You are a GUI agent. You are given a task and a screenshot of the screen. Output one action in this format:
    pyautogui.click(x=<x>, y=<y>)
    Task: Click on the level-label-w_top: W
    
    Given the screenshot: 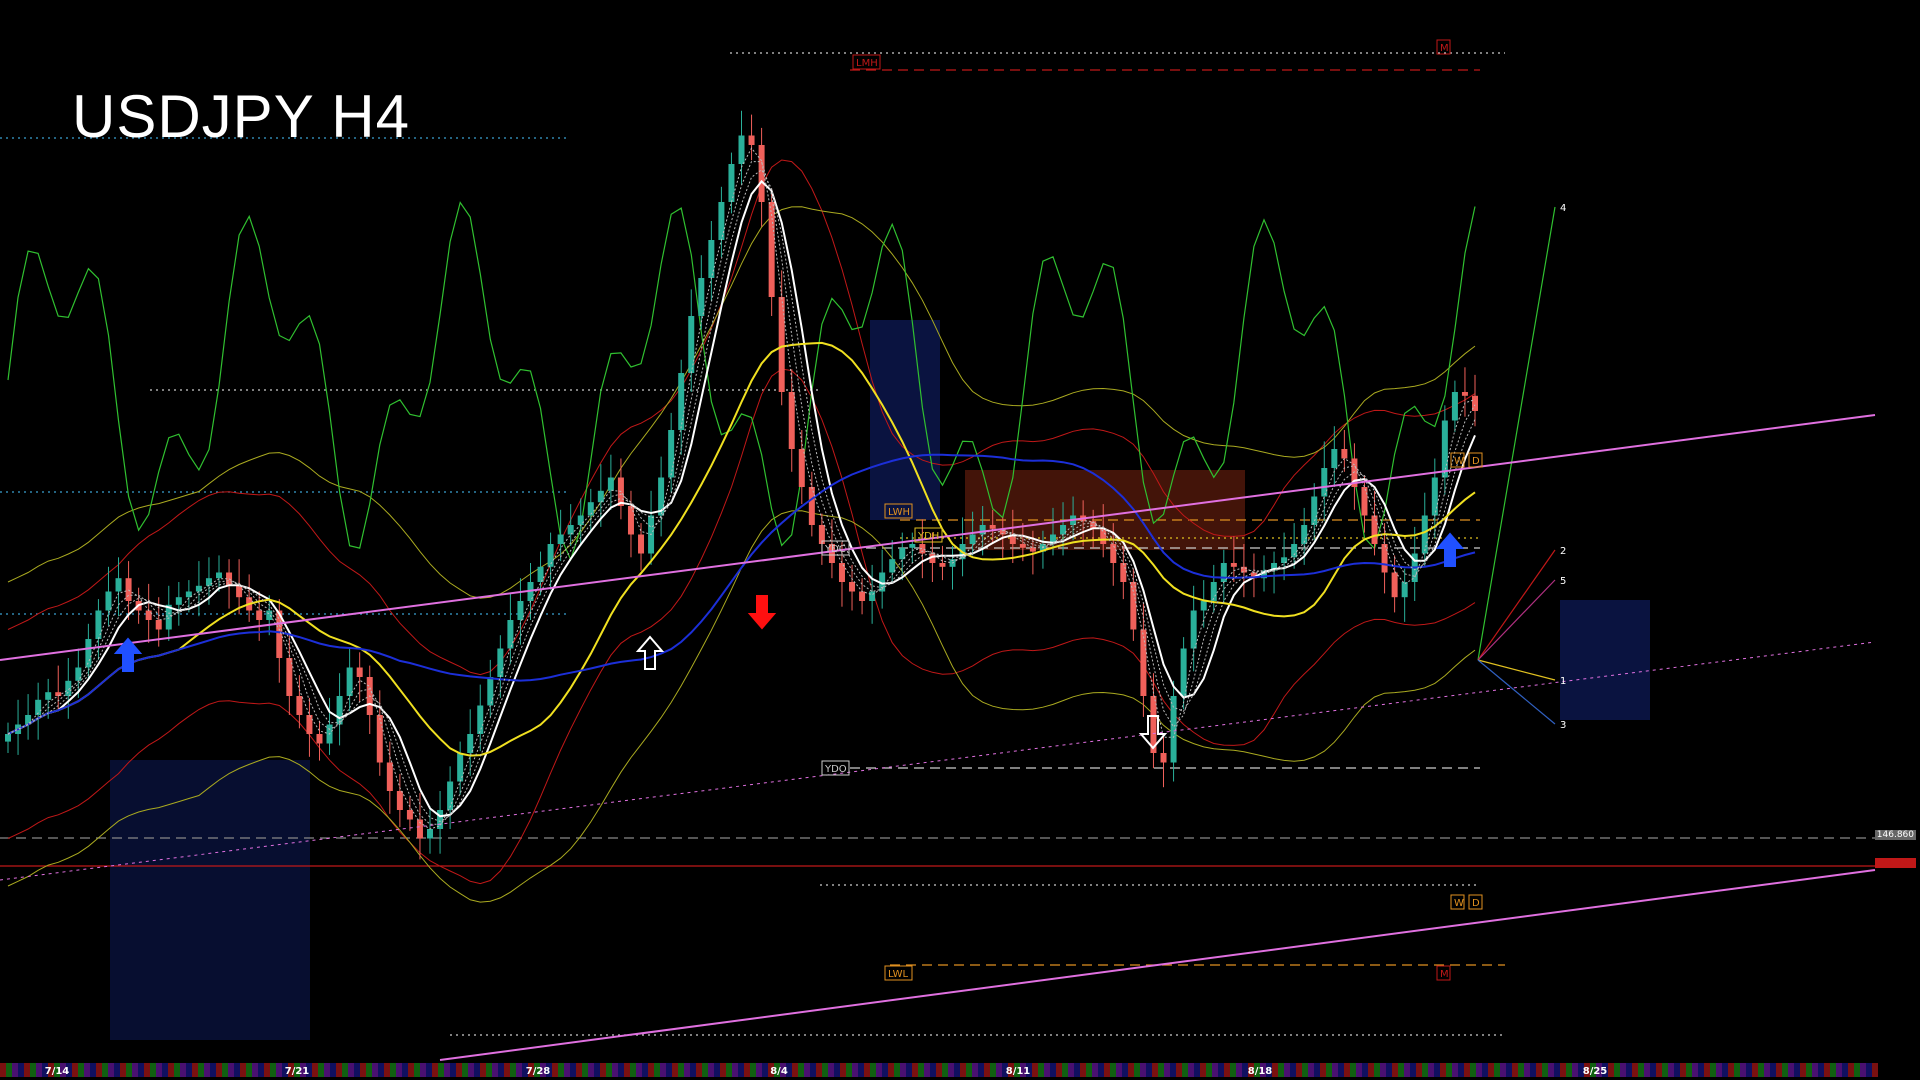 What is the action you would take?
    pyautogui.click(x=1459, y=461)
    